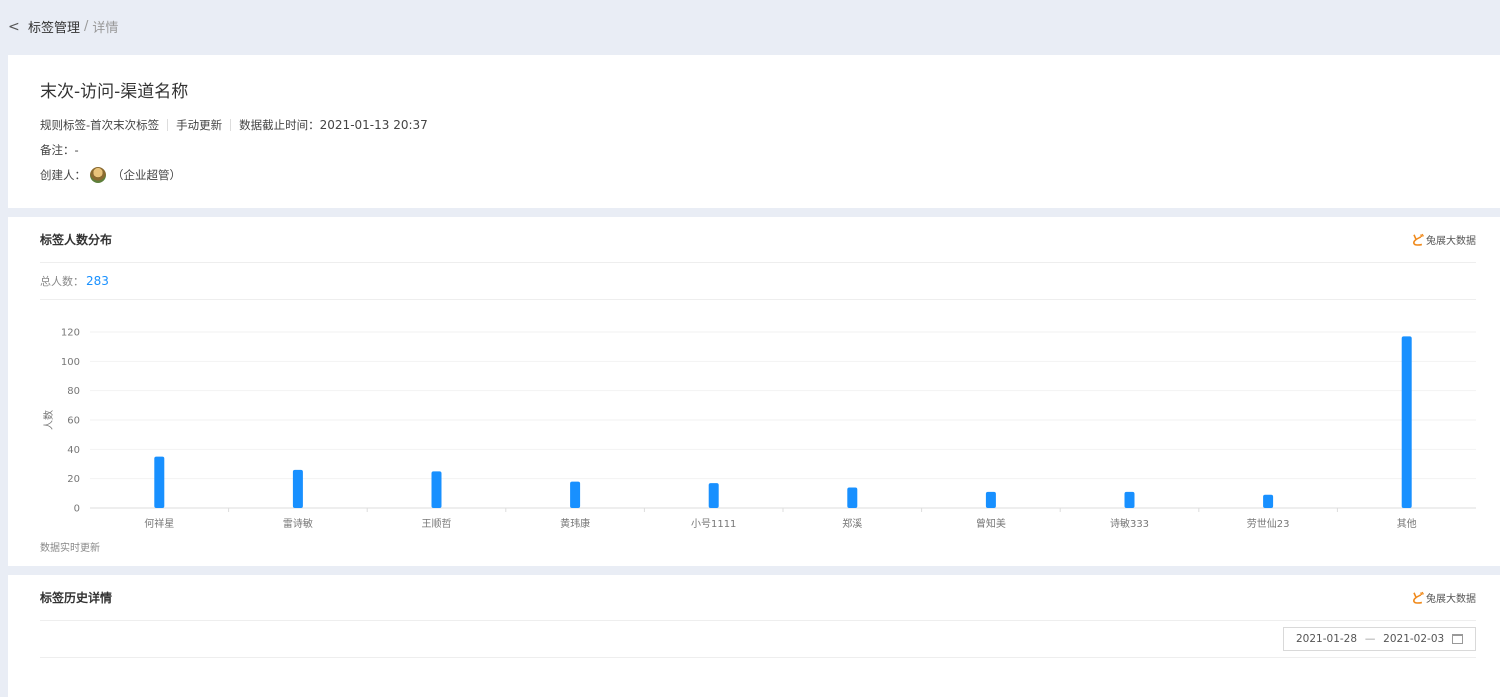 This screenshot has width=1500, height=697. What do you see at coordinates (70, 362) in the screenshot?
I see `y-tick-label: 100` at bounding box center [70, 362].